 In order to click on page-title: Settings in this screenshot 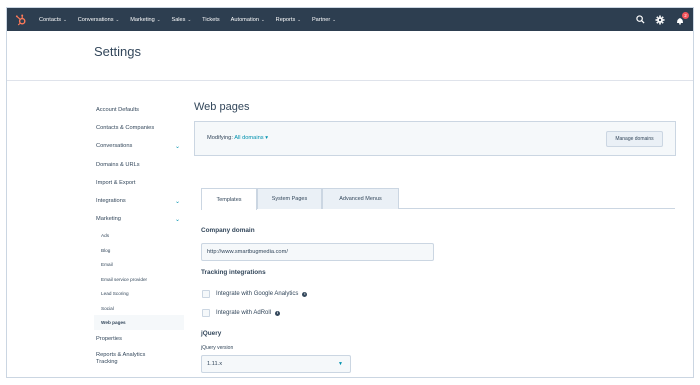, I will do `click(117, 51)`.